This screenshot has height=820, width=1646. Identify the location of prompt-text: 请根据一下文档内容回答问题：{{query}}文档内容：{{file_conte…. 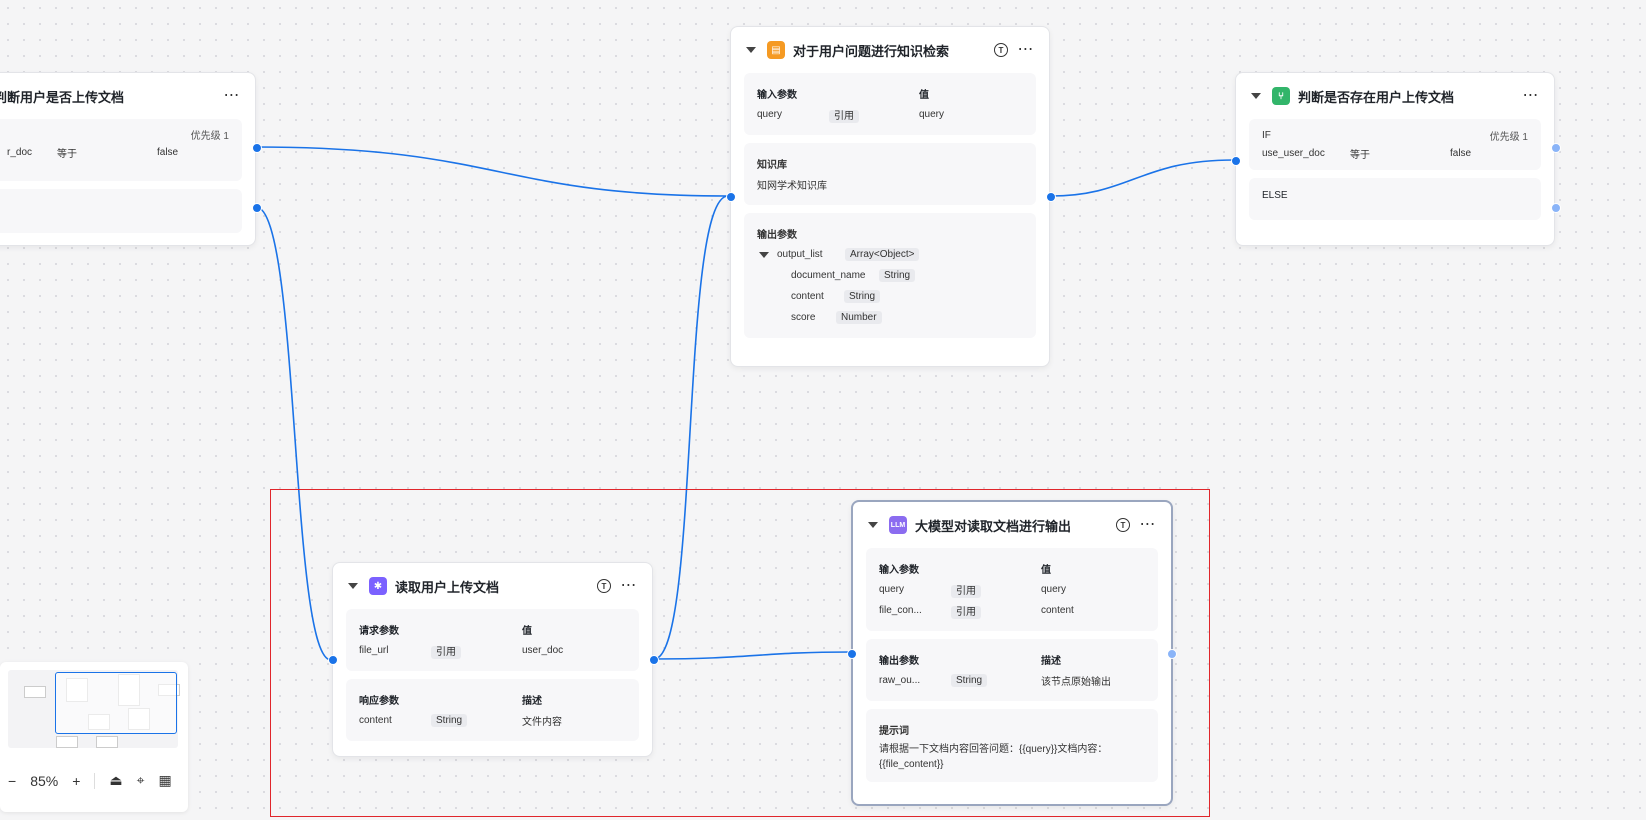
(993, 757).